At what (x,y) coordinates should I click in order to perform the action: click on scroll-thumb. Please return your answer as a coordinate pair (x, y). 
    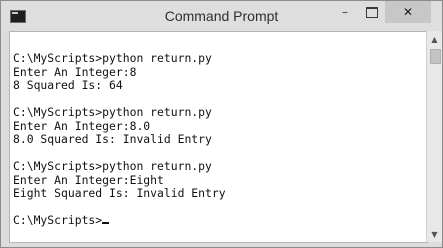
    Looking at the image, I should click on (435, 56).